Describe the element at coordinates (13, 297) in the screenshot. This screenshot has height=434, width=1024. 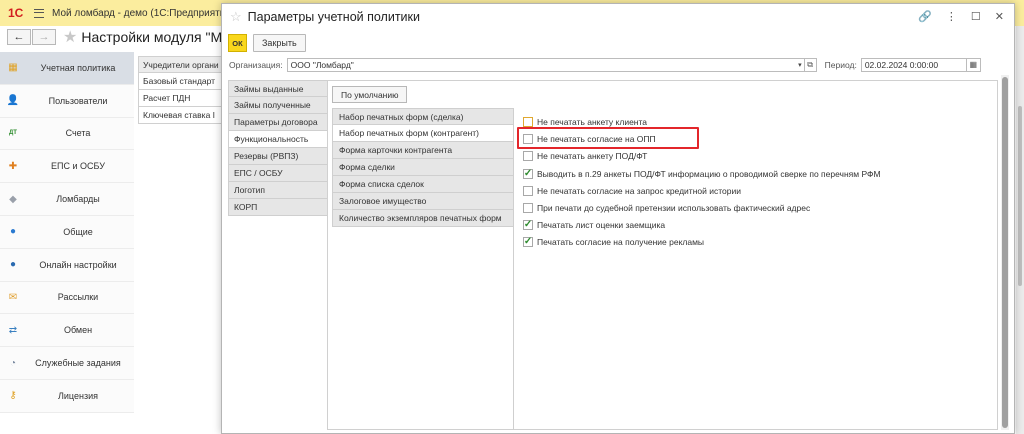
I see `mail-icon: ✉` at that location.